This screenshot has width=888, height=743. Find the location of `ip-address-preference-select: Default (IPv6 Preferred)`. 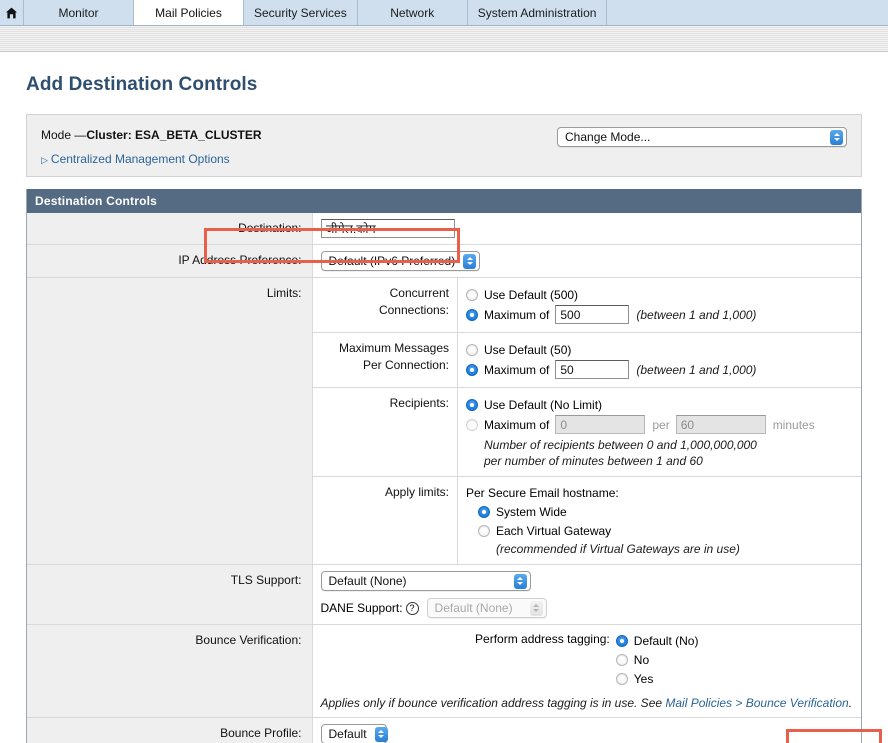

ip-address-preference-select: Default (IPv6 Preferred) is located at coordinates (400, 261).